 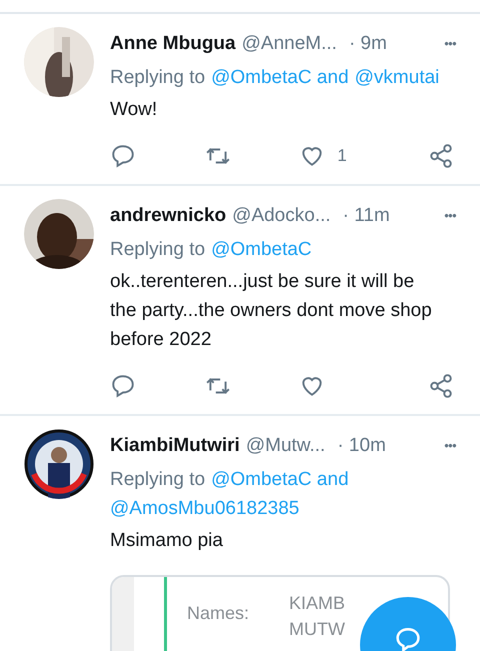 I want to click on mention-link: @AmosMbu06182385, so click(x=205, y=508).